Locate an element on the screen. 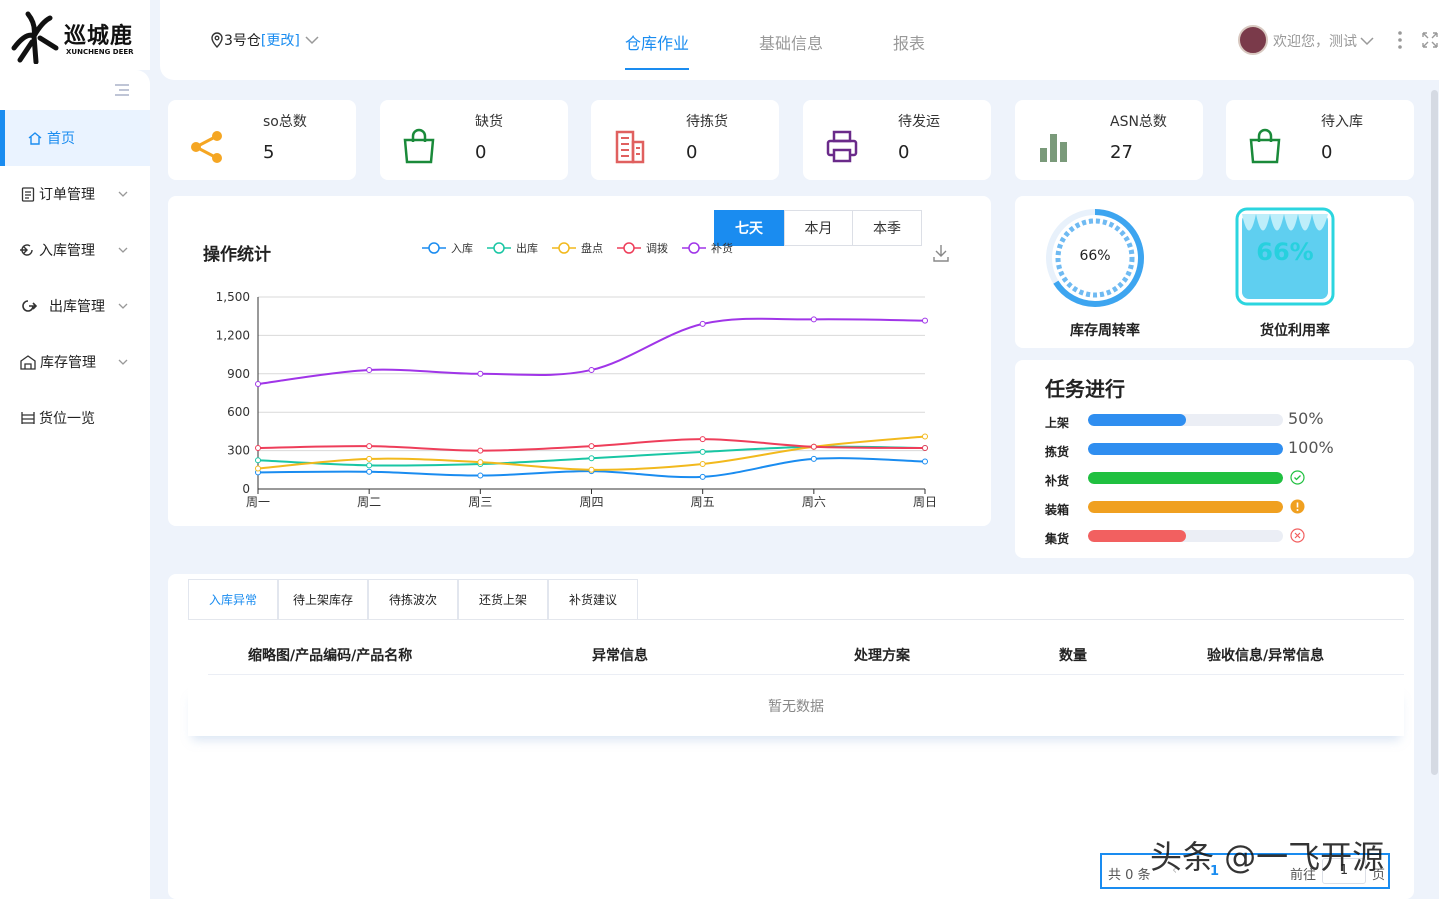 This screenshot has height=899, width=1439. location-pin-icon is located at coordinates (217, 40).